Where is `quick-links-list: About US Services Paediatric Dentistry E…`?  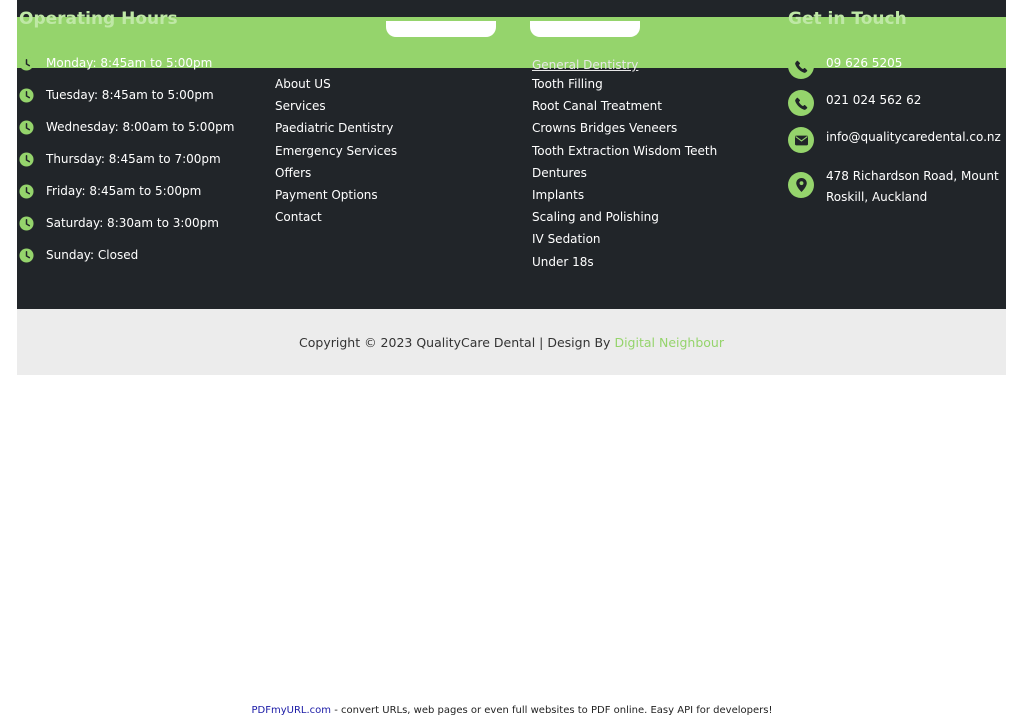
quick-links-list: About US Services Paediatric Dentistry E… is located at coordinates (336, 154).